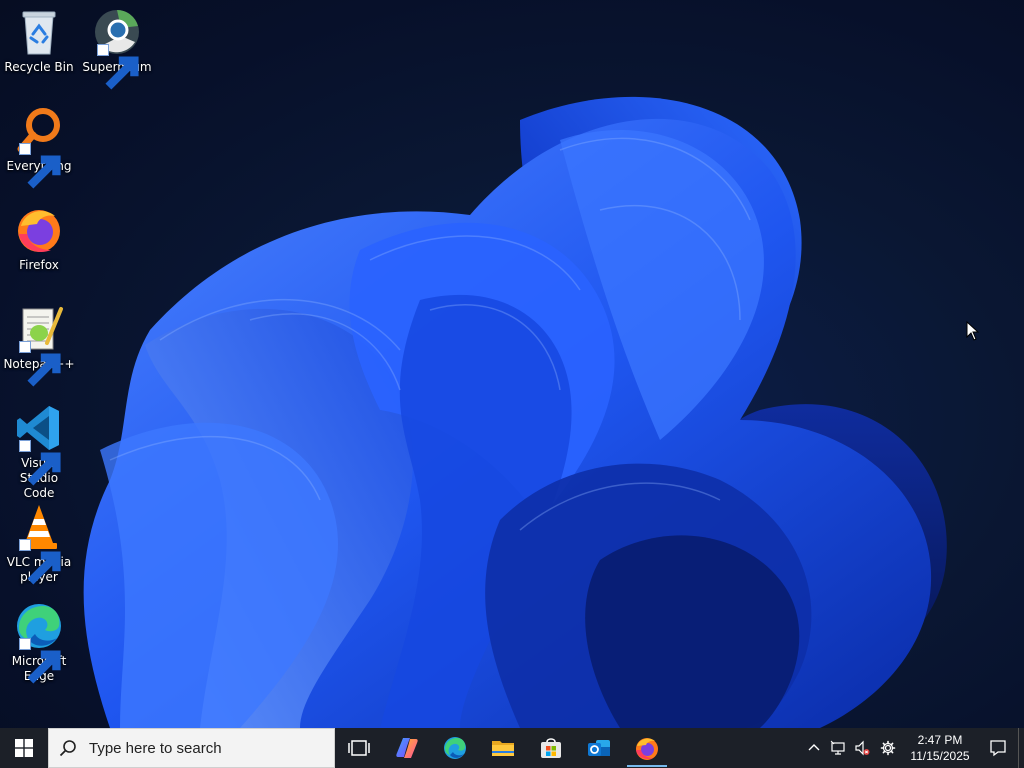  Describe the element at coordinates (67, 748) in the screenshot. I see `search-icon` at that location.